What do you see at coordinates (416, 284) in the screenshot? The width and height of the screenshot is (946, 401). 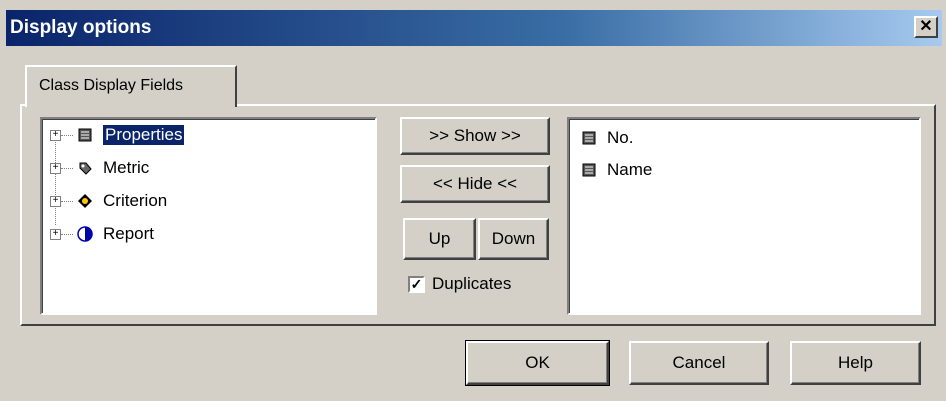 I see `duplicates-checkbox: ✓` at bounding box center [416, 284].